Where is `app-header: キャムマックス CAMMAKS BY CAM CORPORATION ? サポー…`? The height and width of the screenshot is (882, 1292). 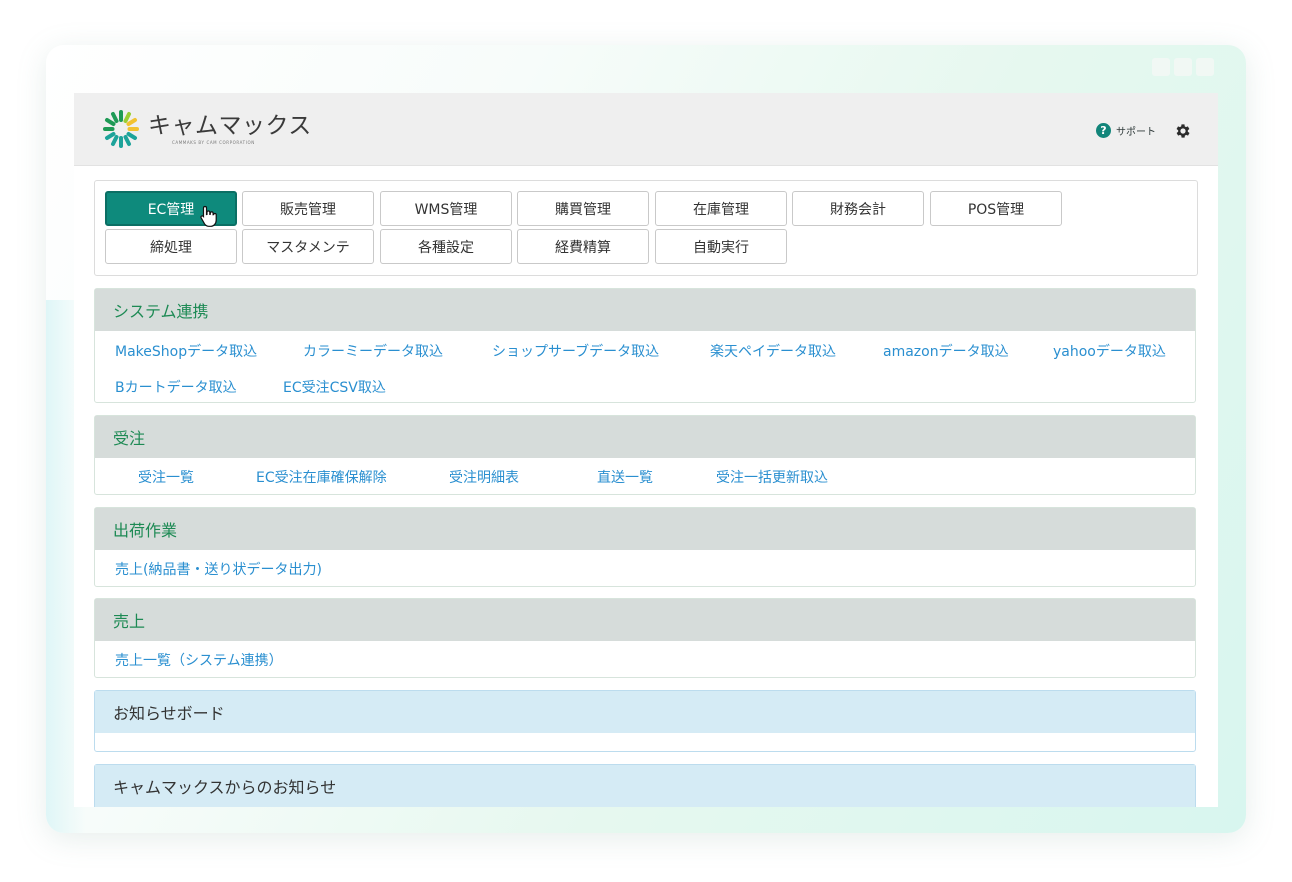 app-header: キャムマックス CAMMAKS BY CAM CORPORATION ? サポー… is located at coordinates (646, 129).